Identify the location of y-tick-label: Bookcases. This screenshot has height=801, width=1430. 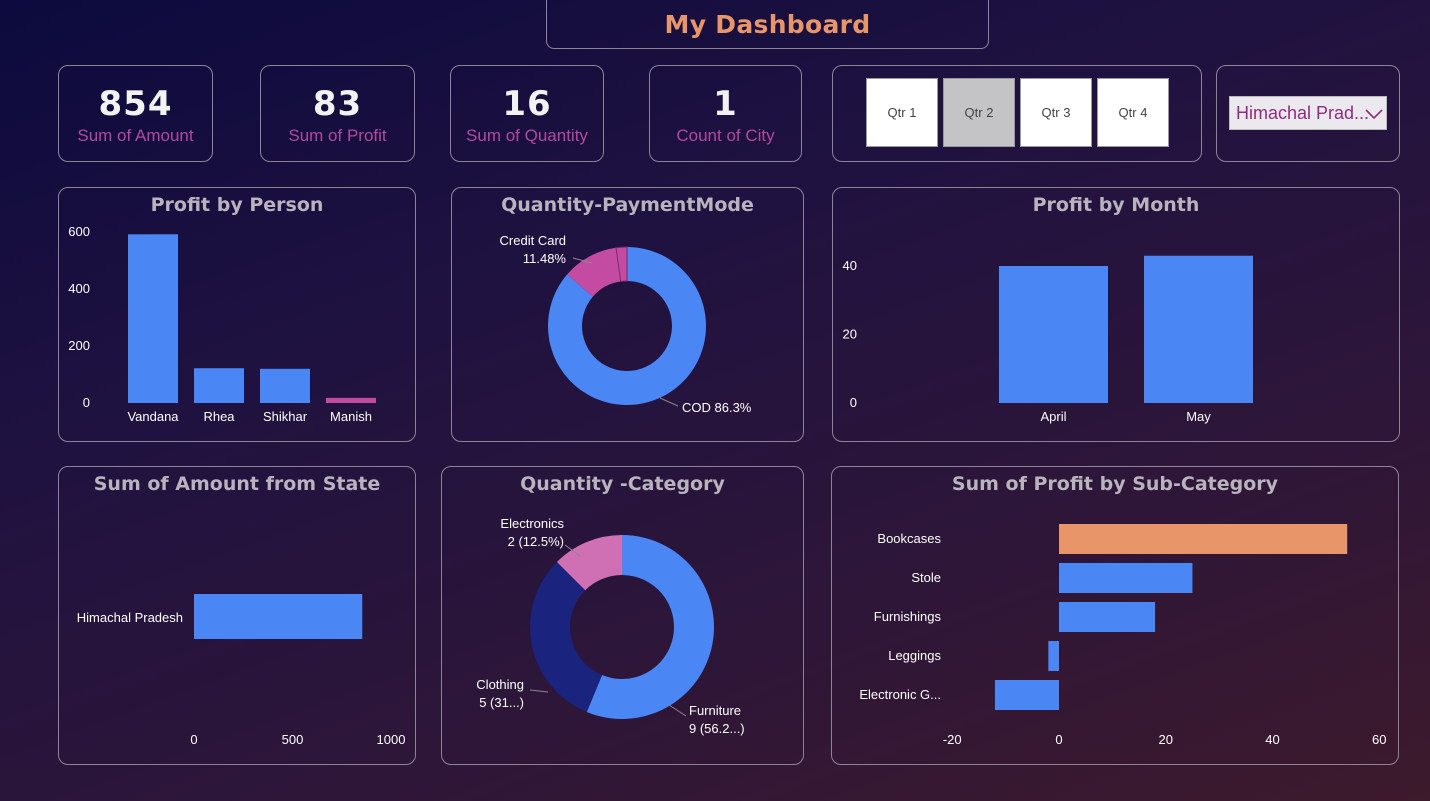
(909, 538).